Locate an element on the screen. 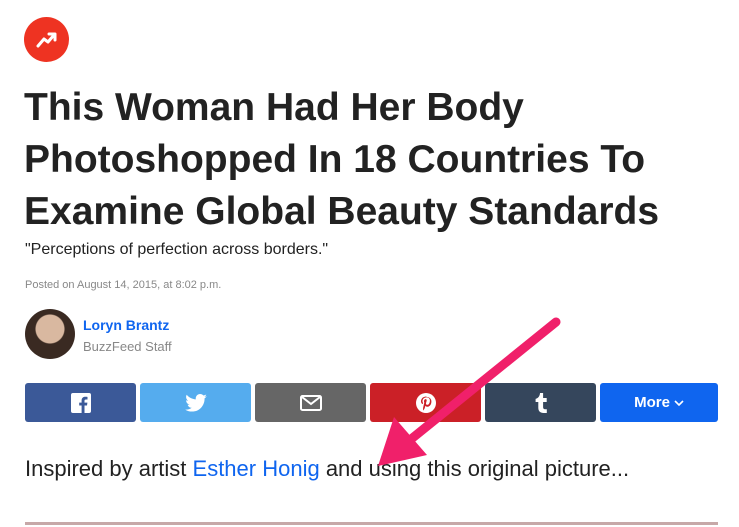  more-label: More is located at coordinates (652, 402).